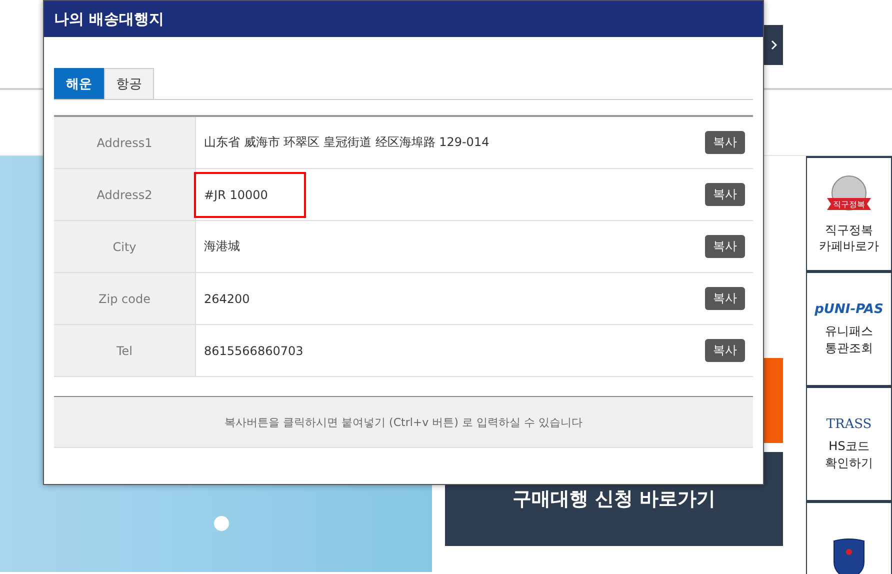  I want to click on field-value: 海港城, so click(222, 246).